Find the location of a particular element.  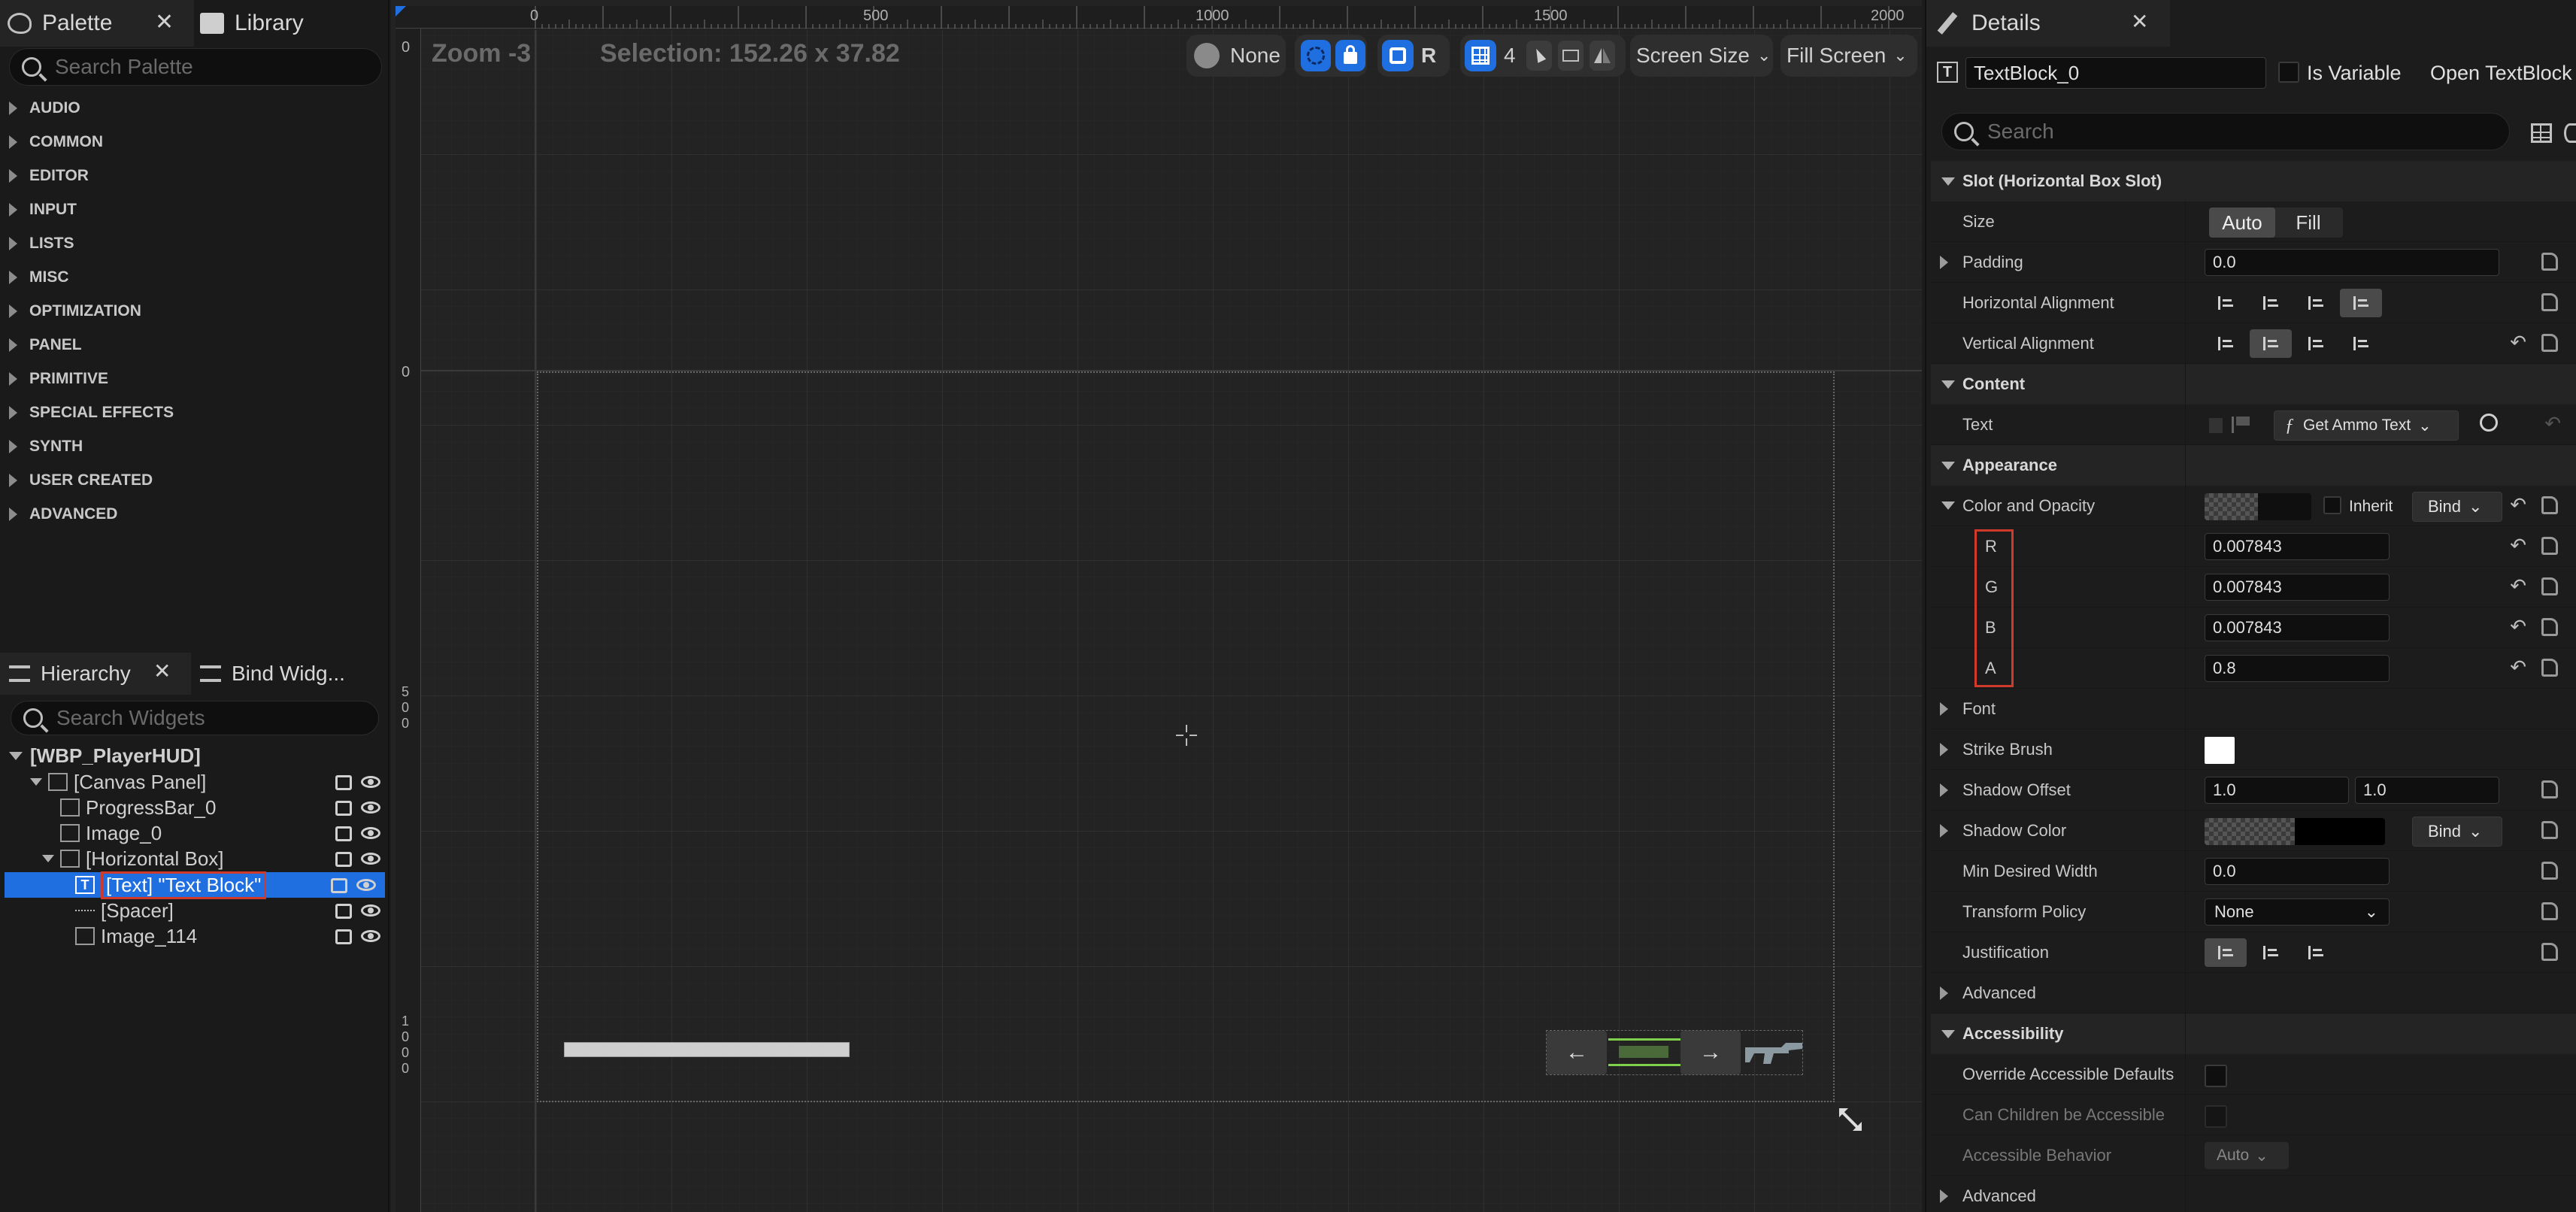

align-fill-h-icon is located at coordinates (2361, 303).